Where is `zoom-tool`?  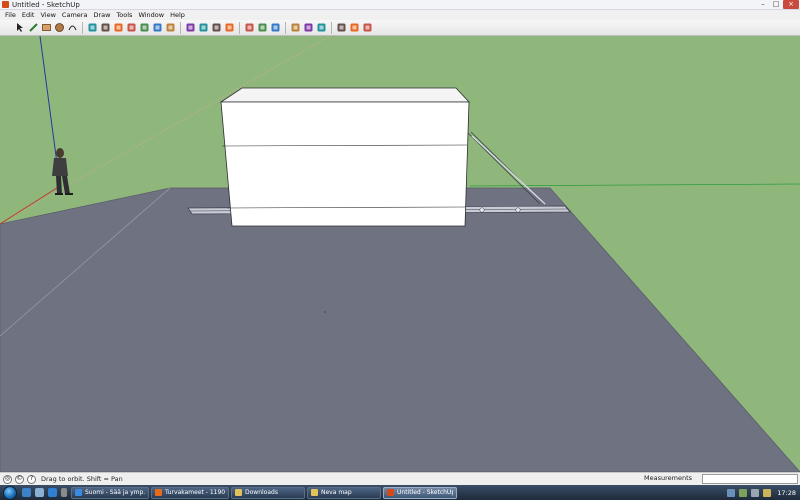
zoom-tool is located at coordinates (217, 28).